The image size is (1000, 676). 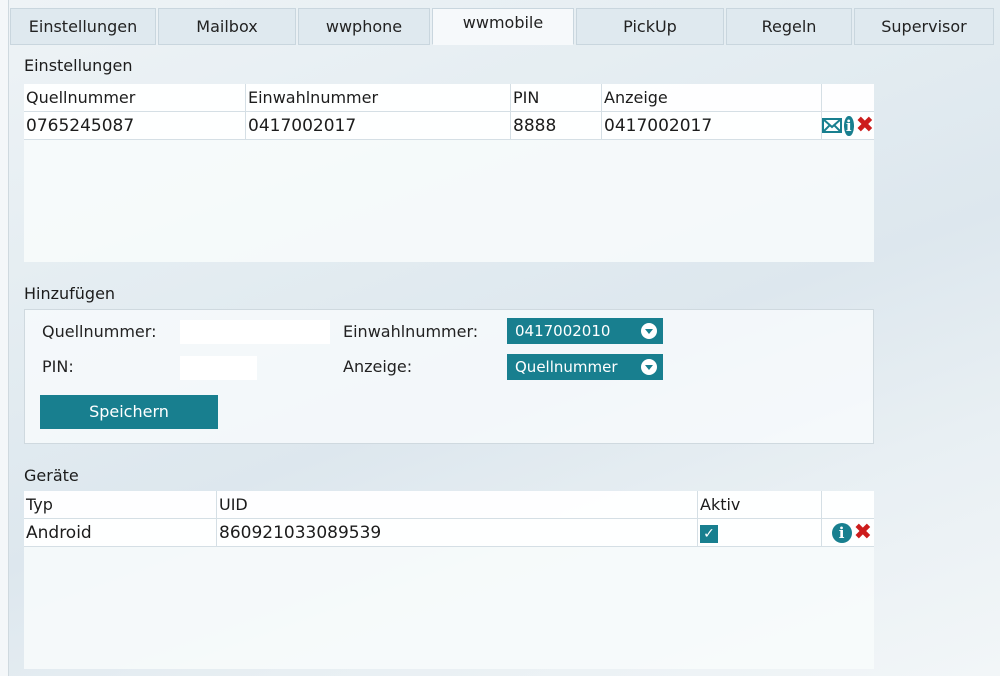 What do you see at coordinates (457, 532) in the screenshot?
I see `cell-uid: 860921033089539` at bounding box center [457, 532].